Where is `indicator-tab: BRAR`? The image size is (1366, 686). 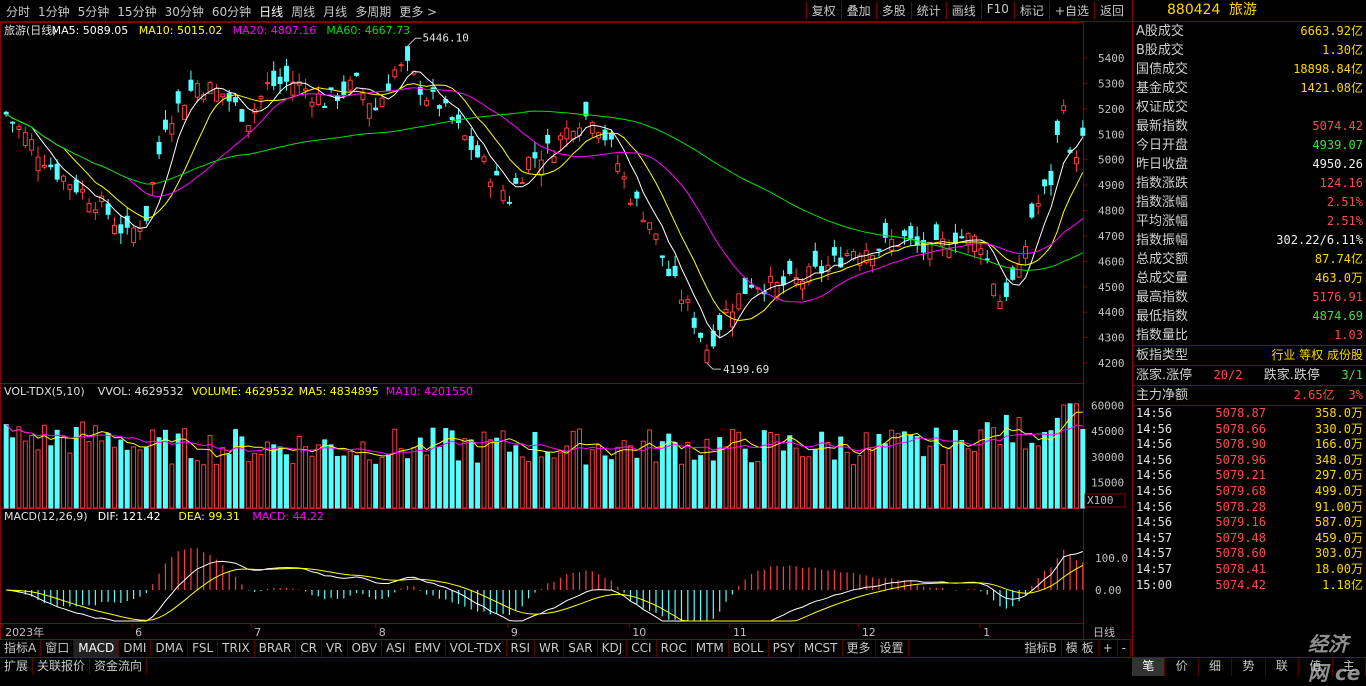 indicator-tab: BRAR is located at coordinates (276, 648).